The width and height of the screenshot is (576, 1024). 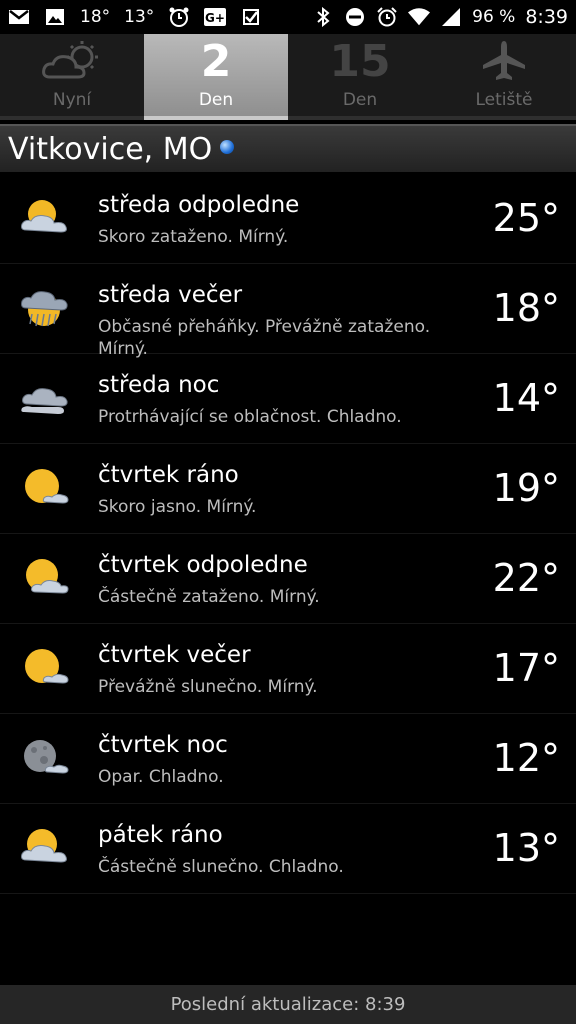 I want to click on wifi-icon, so click(x=419, y=17).